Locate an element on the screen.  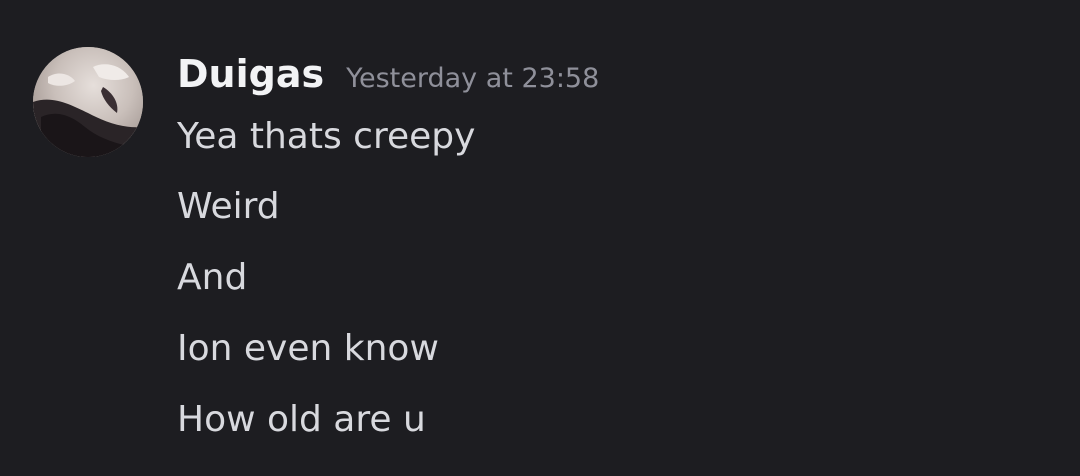
message-header: Duigas Yesterday at 23:58 is located at coordinates (388, 80).